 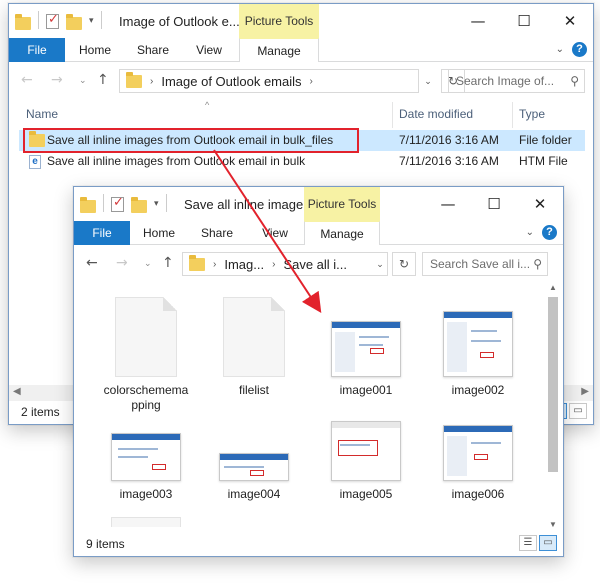 What do you see at coordinates (528, 543) in the screenshot?
I see `details-view-icon: ☰` at bounding box center [528, 543].